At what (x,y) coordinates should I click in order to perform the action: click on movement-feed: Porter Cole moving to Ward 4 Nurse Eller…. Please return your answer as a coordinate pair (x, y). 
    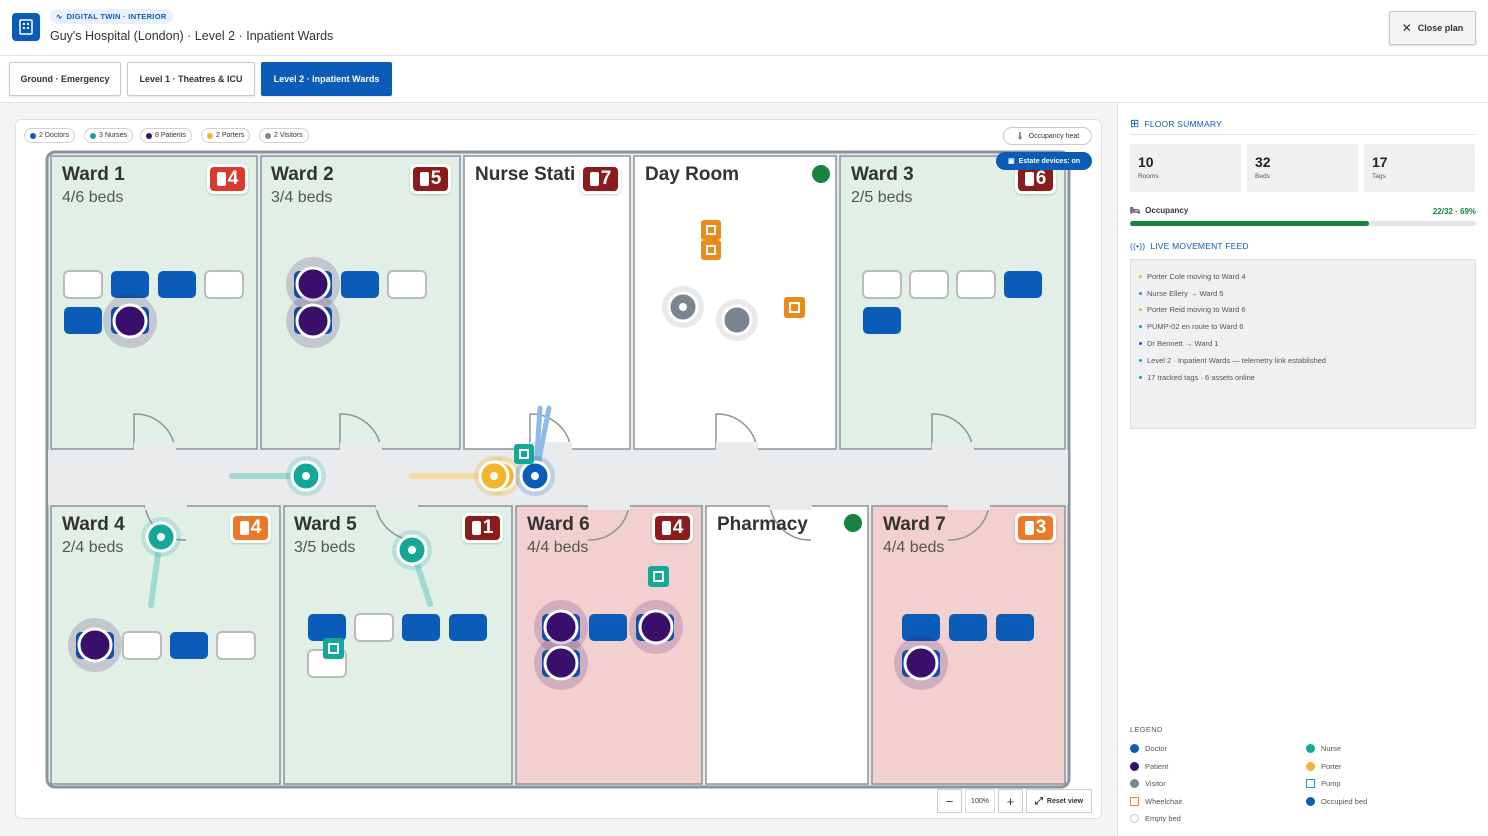
    Looking at the image, I should click on (1303, 344).